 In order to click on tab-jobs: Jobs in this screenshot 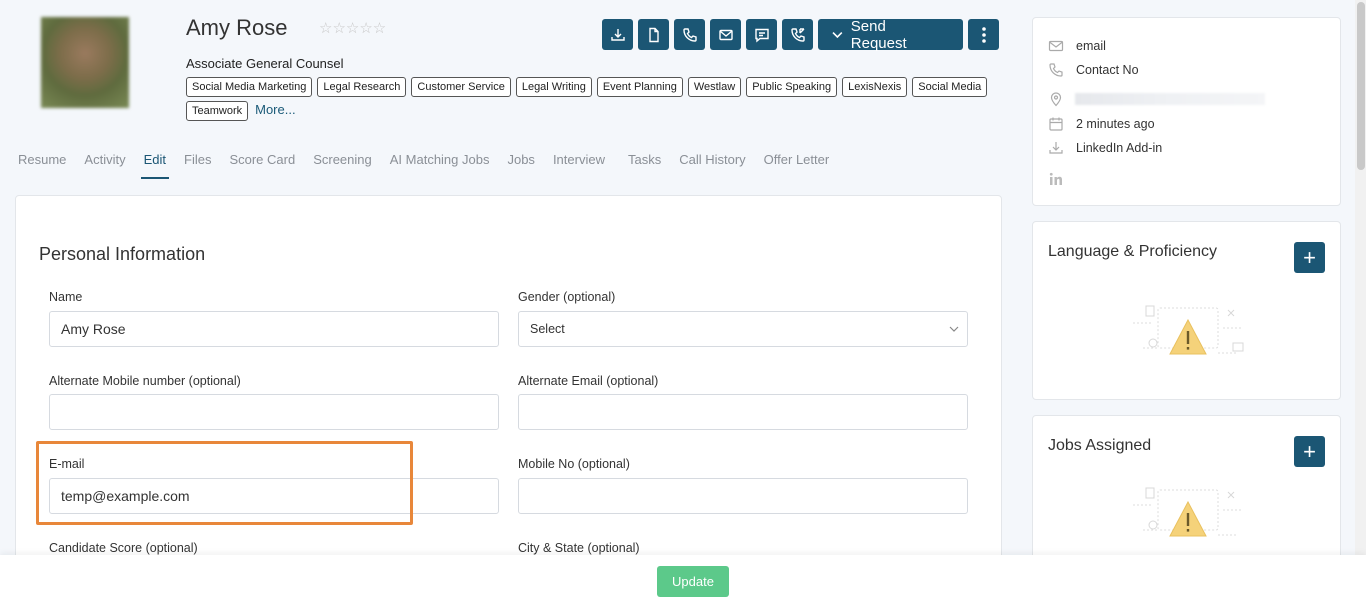, I will do `click(520, 165)`.